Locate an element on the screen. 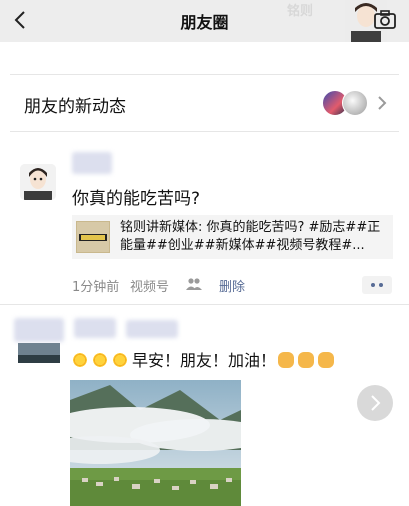  update-avatars is located at coordinates (347, 103).